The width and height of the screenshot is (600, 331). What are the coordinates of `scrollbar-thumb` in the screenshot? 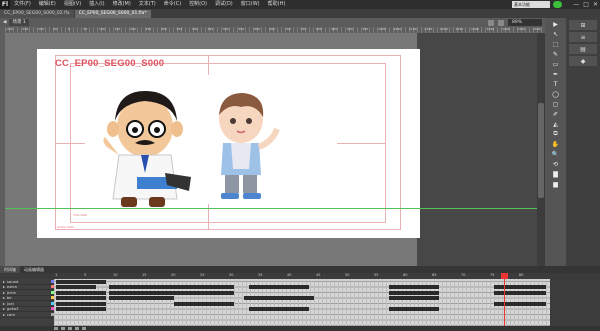 It's located at (541, 150).